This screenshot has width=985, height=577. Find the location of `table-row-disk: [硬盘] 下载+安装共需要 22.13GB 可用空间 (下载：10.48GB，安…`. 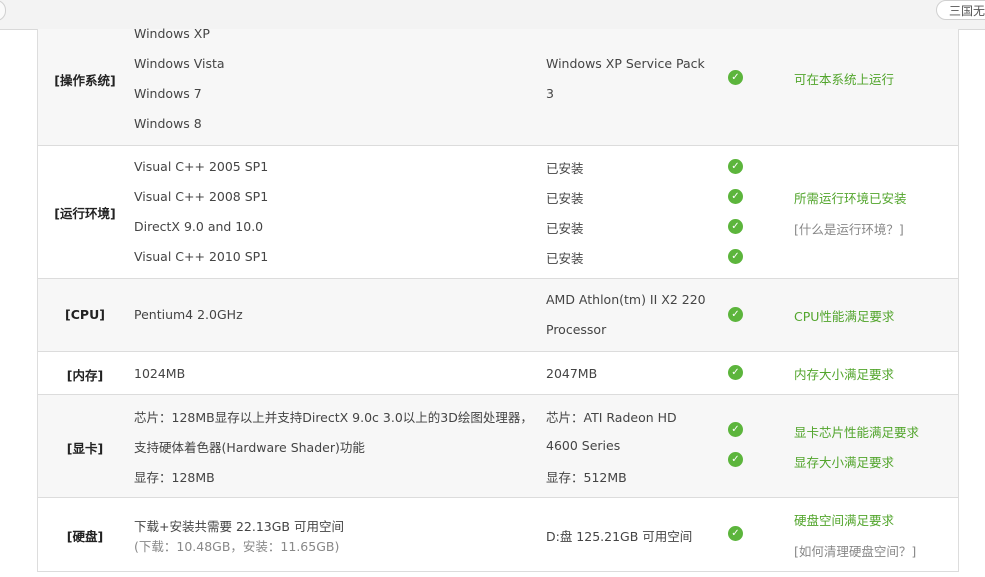

table-row-disk: [硬盘] 下载+安装共需要 22.13GB 可用空间 (下载：10.48GB，安… is located at coordinates (498, 535).